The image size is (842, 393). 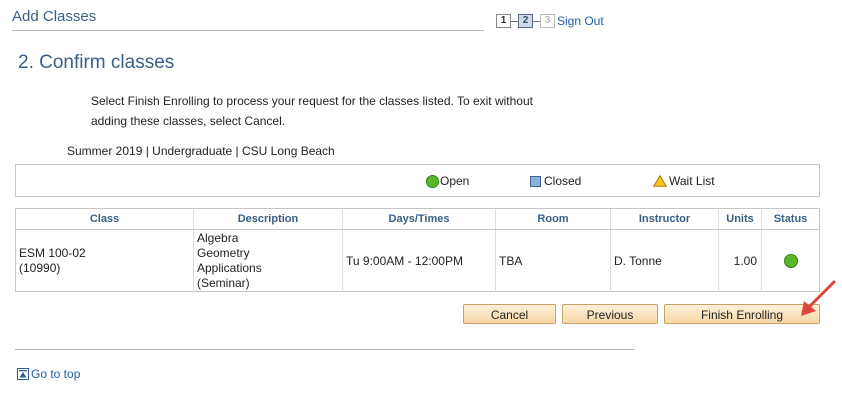 I want to click on page-title: Add Classes, so click(x=54, y=16).